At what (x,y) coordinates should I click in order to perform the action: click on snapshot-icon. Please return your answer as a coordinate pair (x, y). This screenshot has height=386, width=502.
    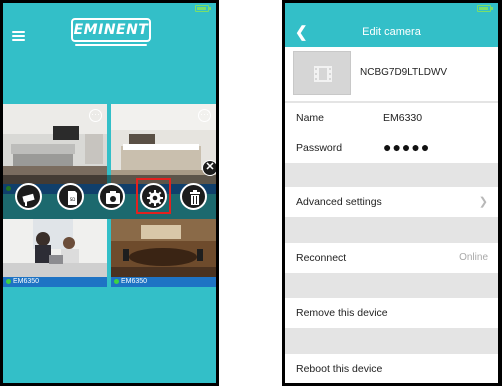
    Looking at the image, I should click on (111, 196).